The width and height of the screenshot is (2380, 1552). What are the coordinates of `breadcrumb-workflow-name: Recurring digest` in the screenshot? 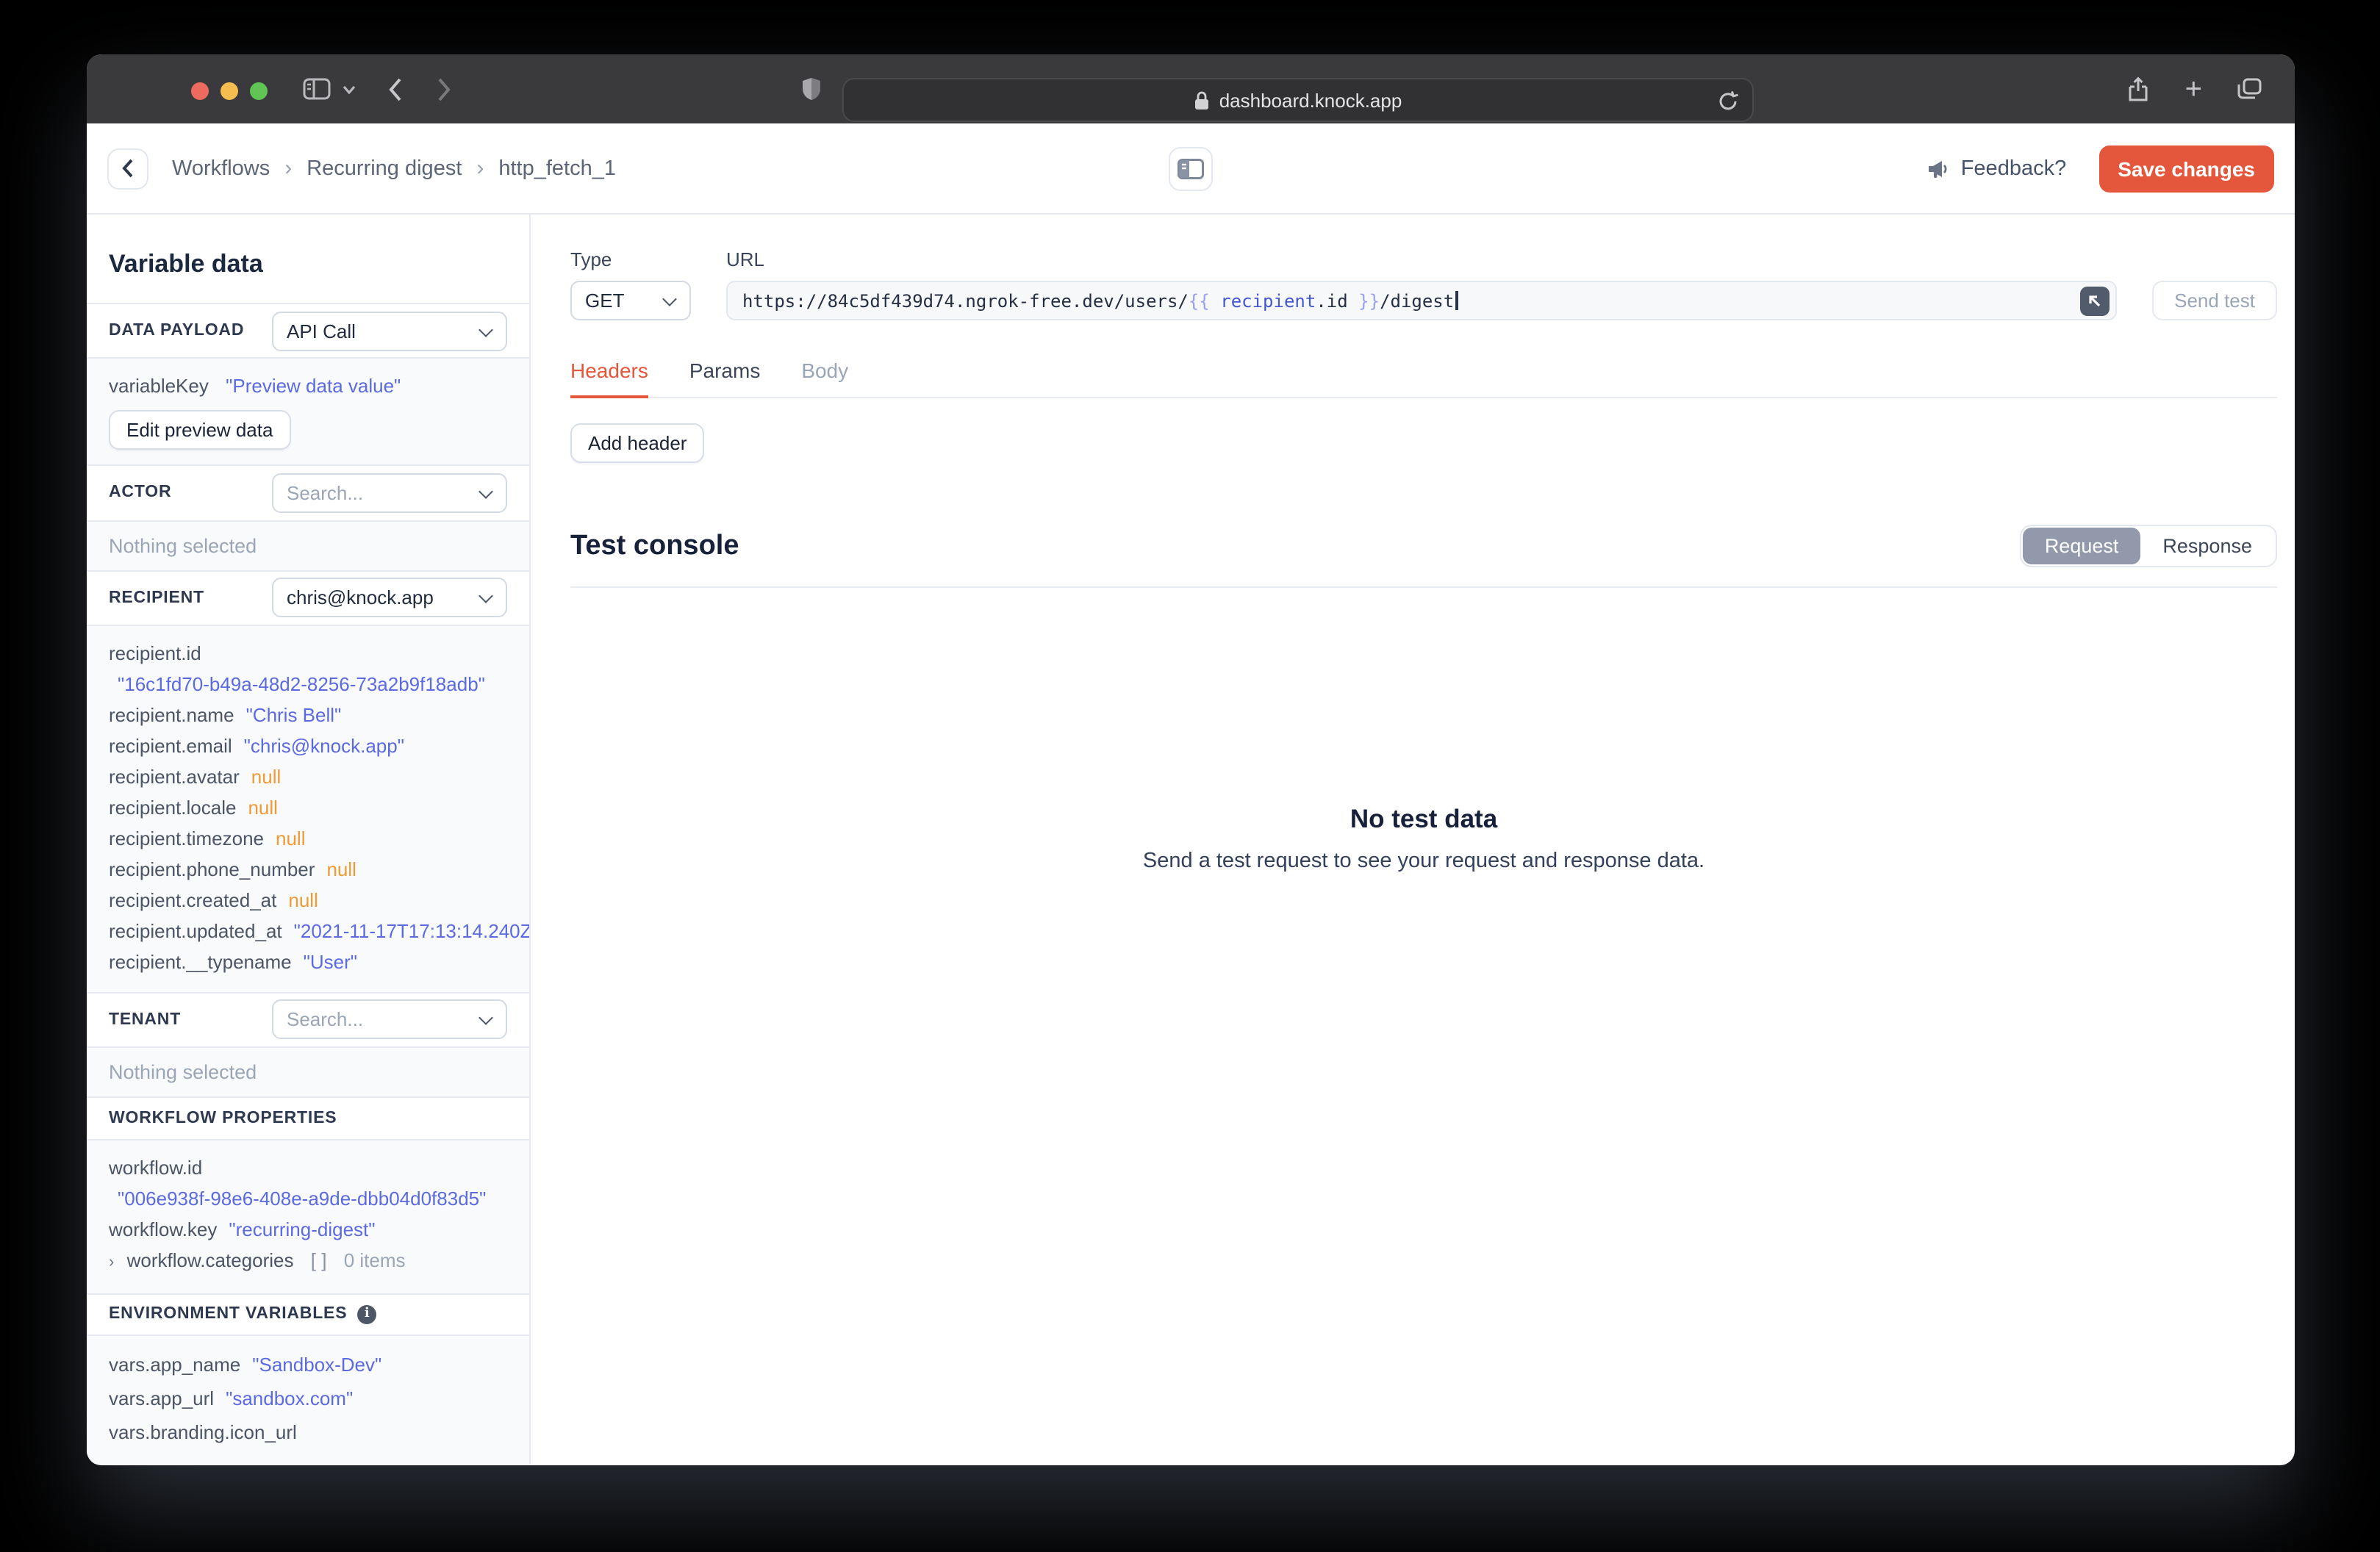 It's located at (385, 169).